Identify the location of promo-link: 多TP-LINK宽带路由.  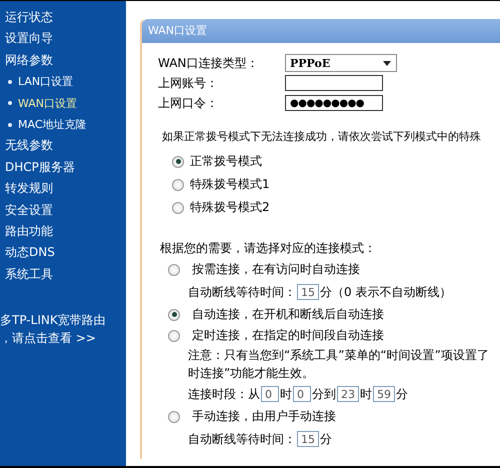
(63, 320).